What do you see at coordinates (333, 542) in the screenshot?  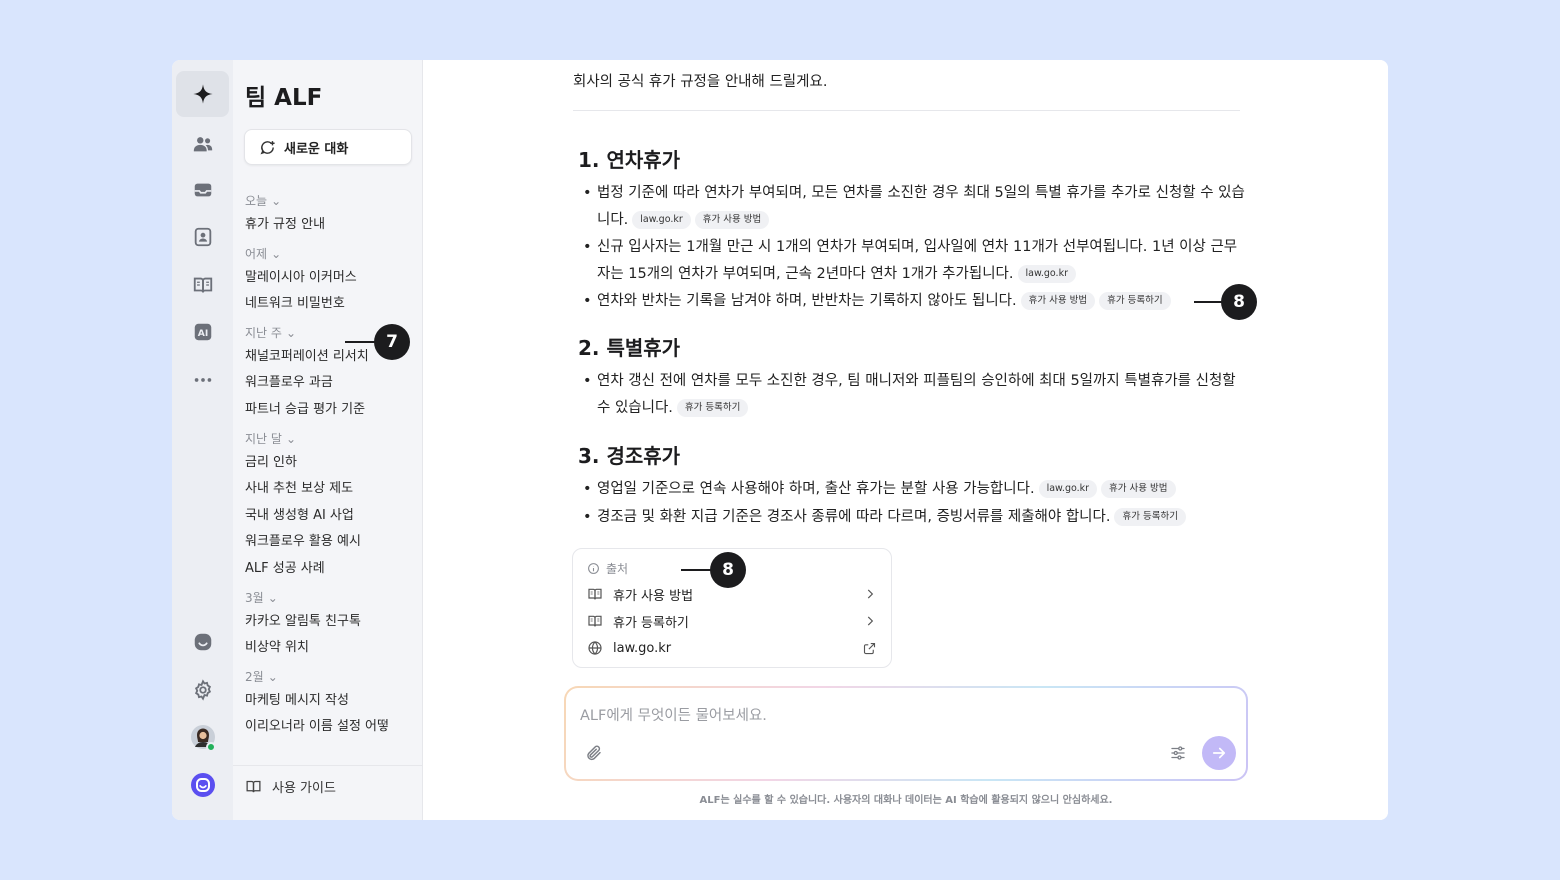 I see `history-item: 워크플로우 활용 예시` at bounding box center [333, 542].